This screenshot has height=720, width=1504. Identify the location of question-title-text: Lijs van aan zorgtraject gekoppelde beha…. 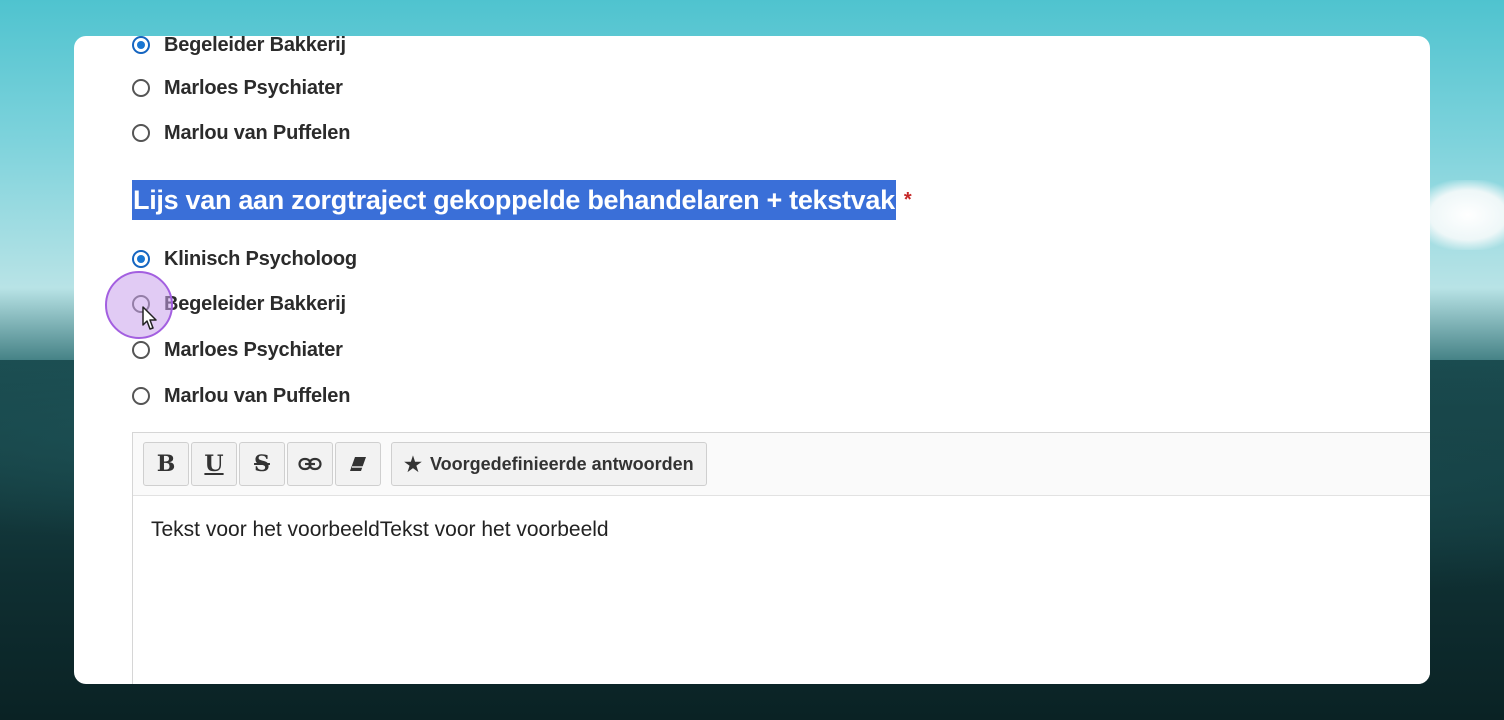
(514, 200).